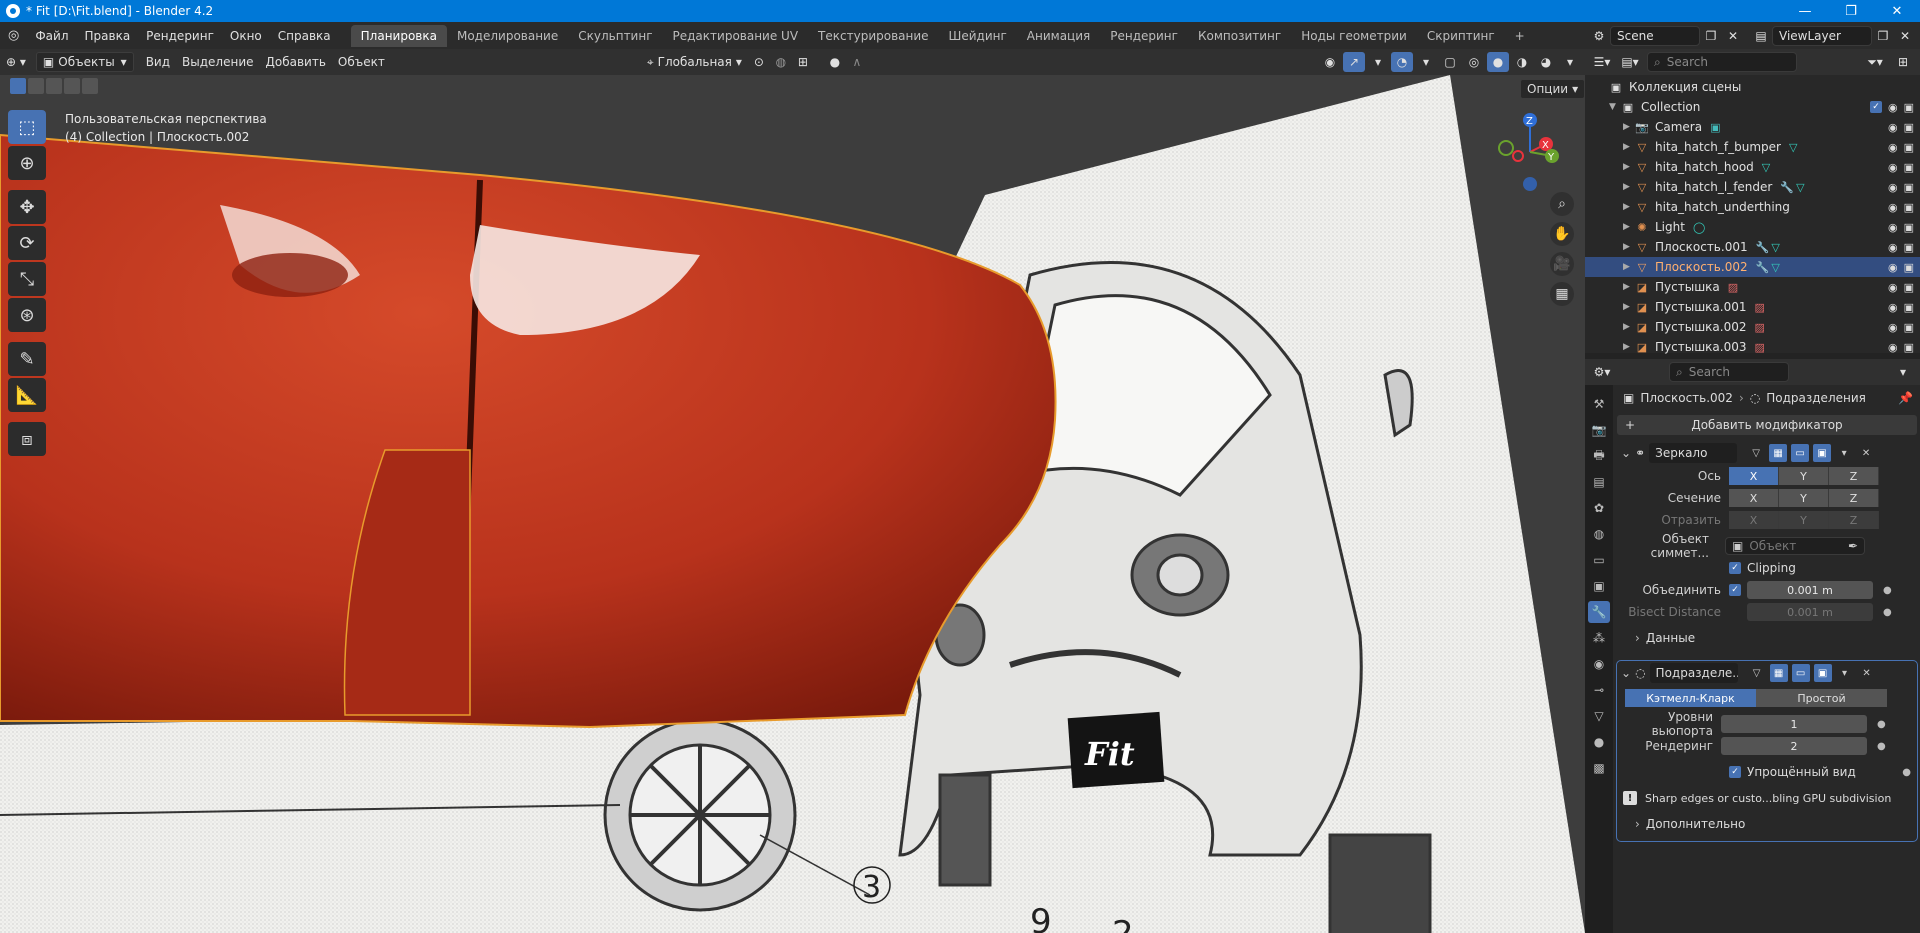 The height and width of the screenshot is (933, 1920). I want to click on collapse-chevron-icon: ⌄, so click(1626, 673).